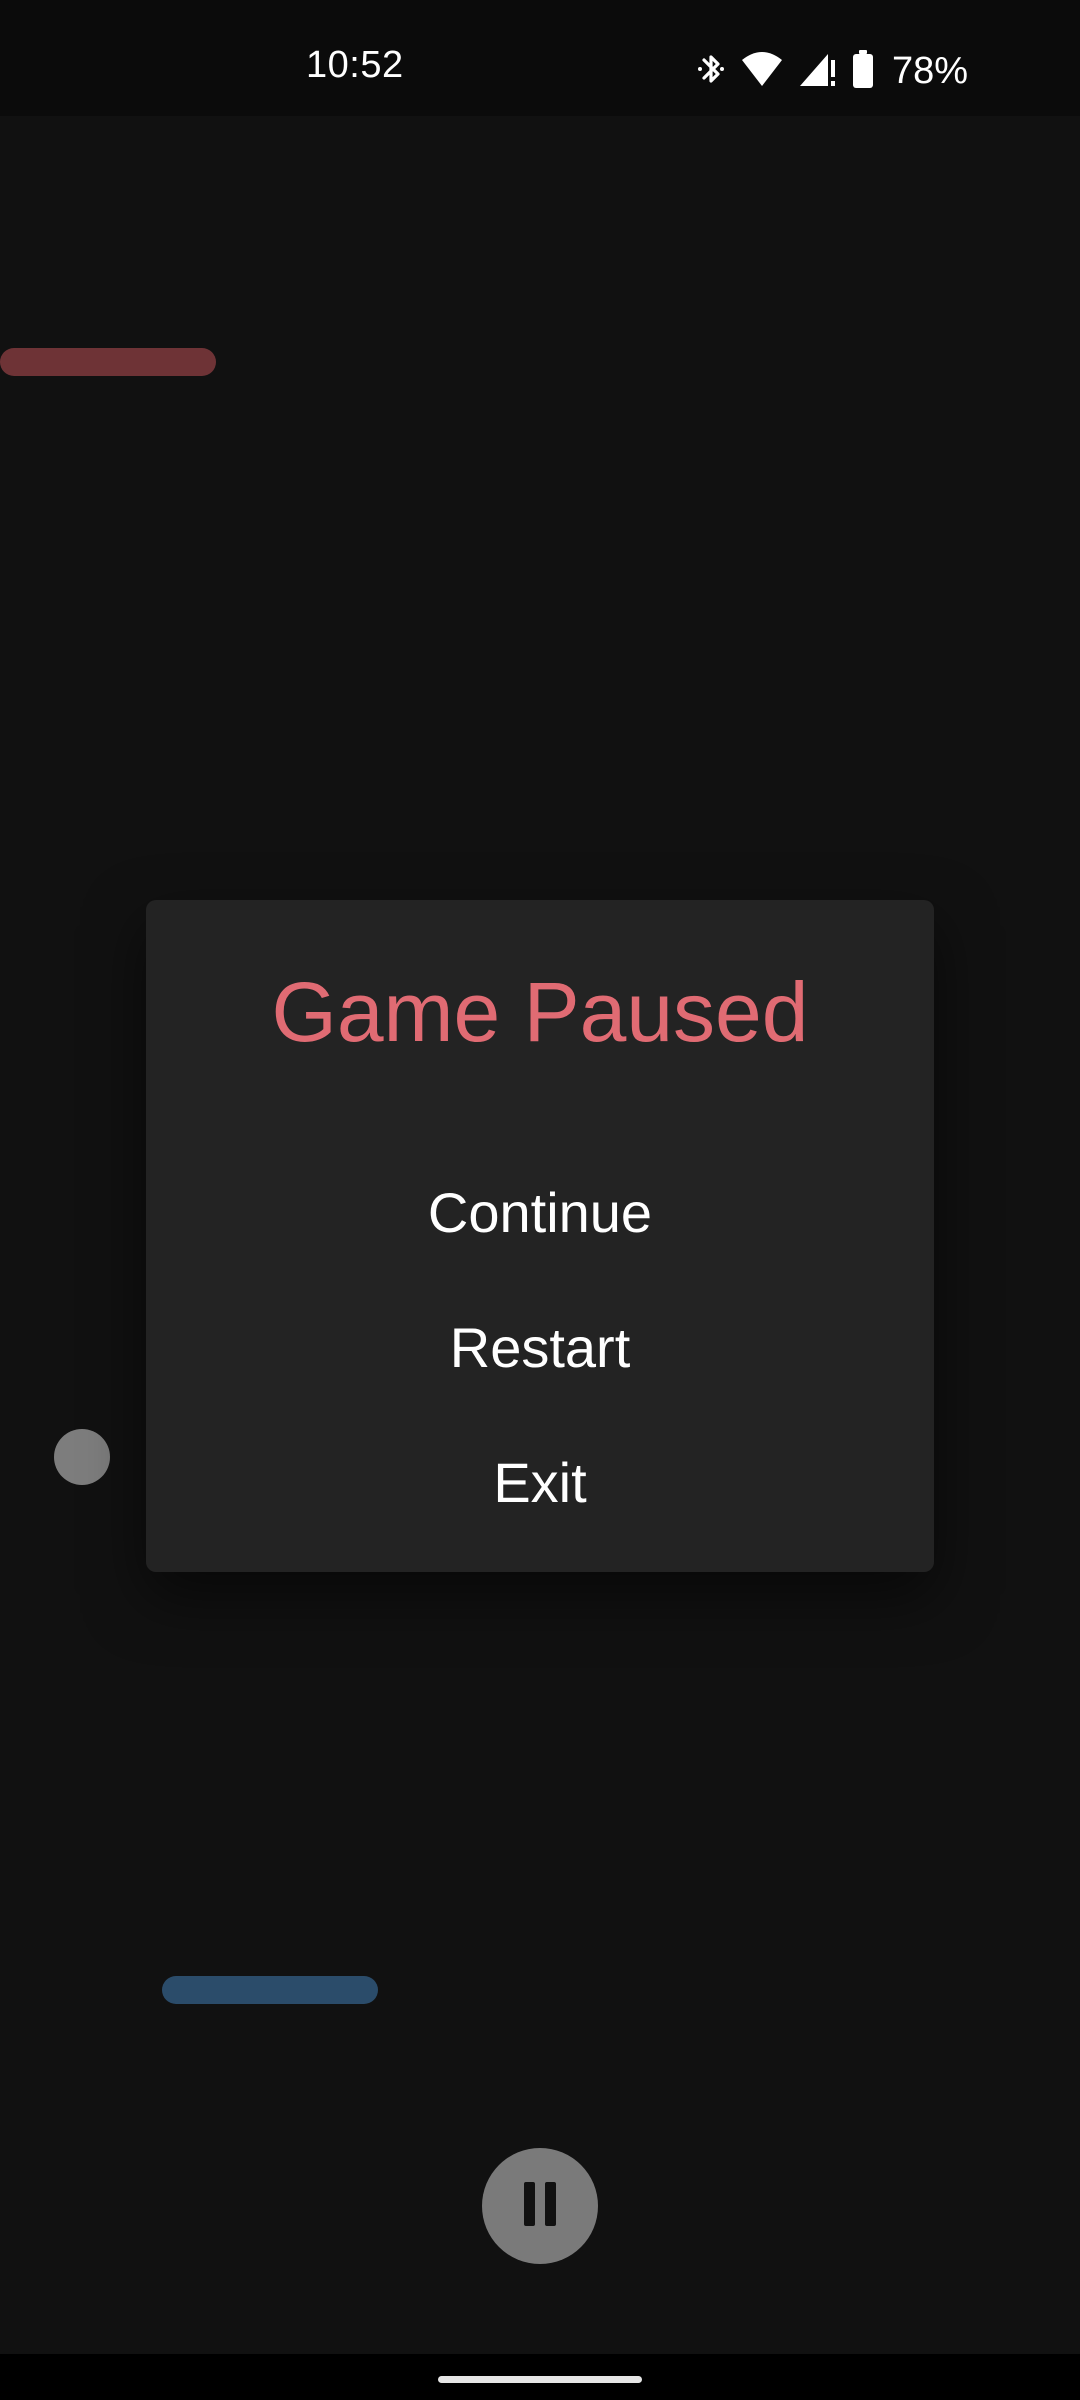 The height and width of the screenshot is (2400, 1080). What do you see at coordinates (540, 1012) in the screenshot?
I see `dialog-title: Game Paused` at bounding box center [540, 1012].